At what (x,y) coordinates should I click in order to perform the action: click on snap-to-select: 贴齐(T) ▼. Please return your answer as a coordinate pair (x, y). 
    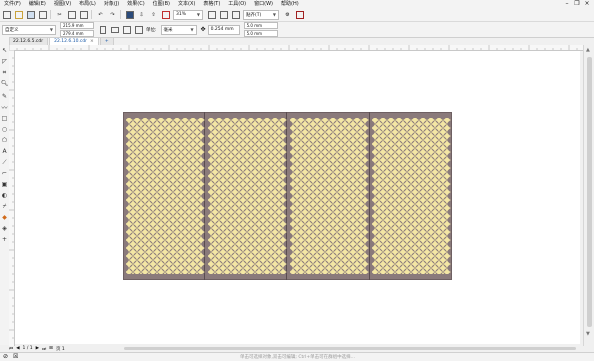
    Looking at the image, I should click on (261, 14).